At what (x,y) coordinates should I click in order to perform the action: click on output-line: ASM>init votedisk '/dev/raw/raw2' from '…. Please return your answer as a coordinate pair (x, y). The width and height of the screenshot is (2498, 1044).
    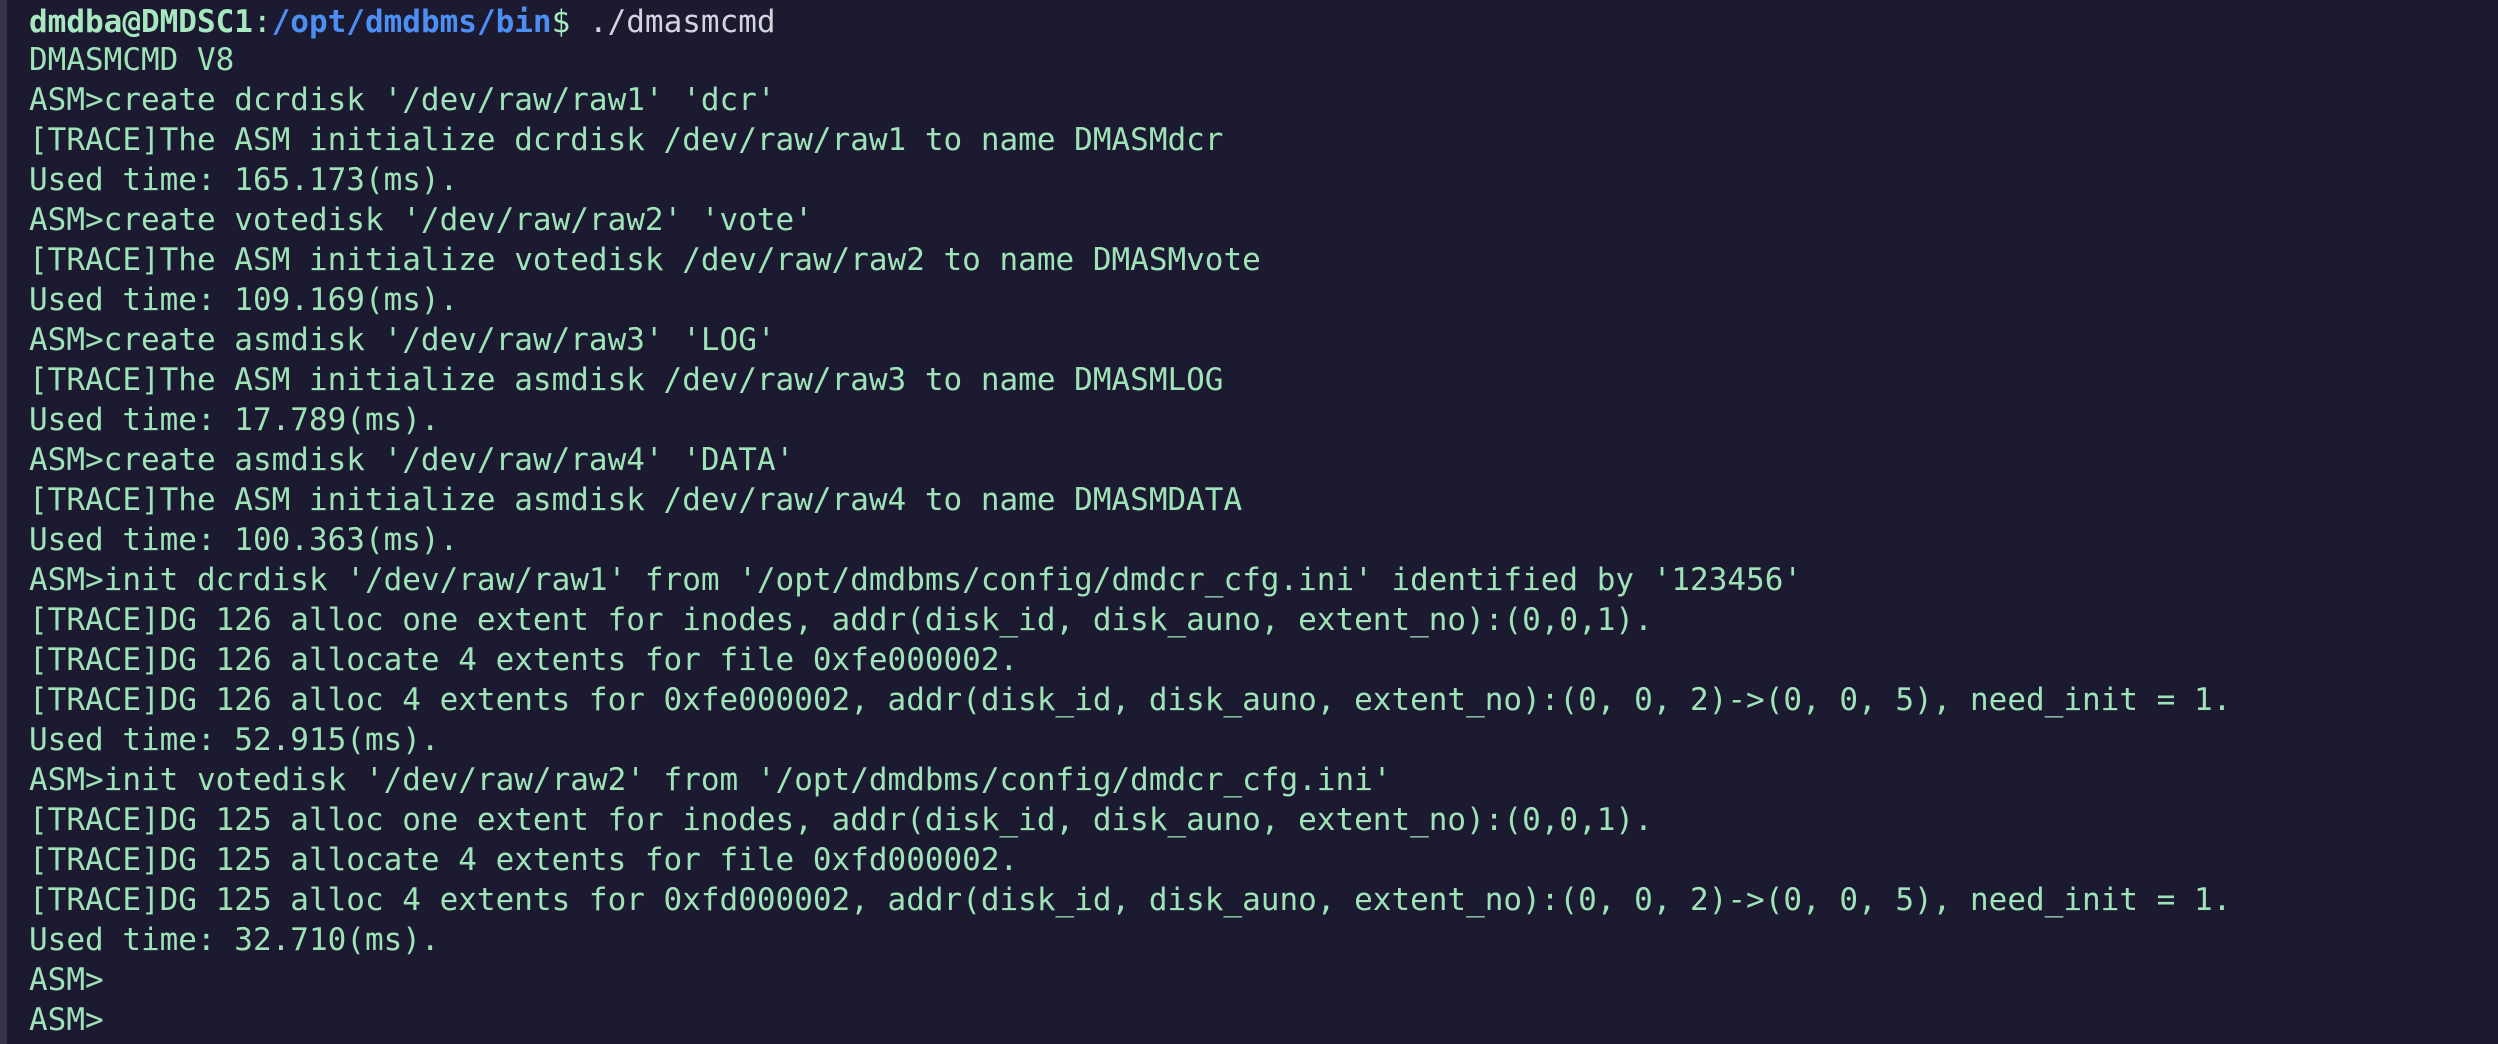
    Looking at the image, I should click on (710, 780).